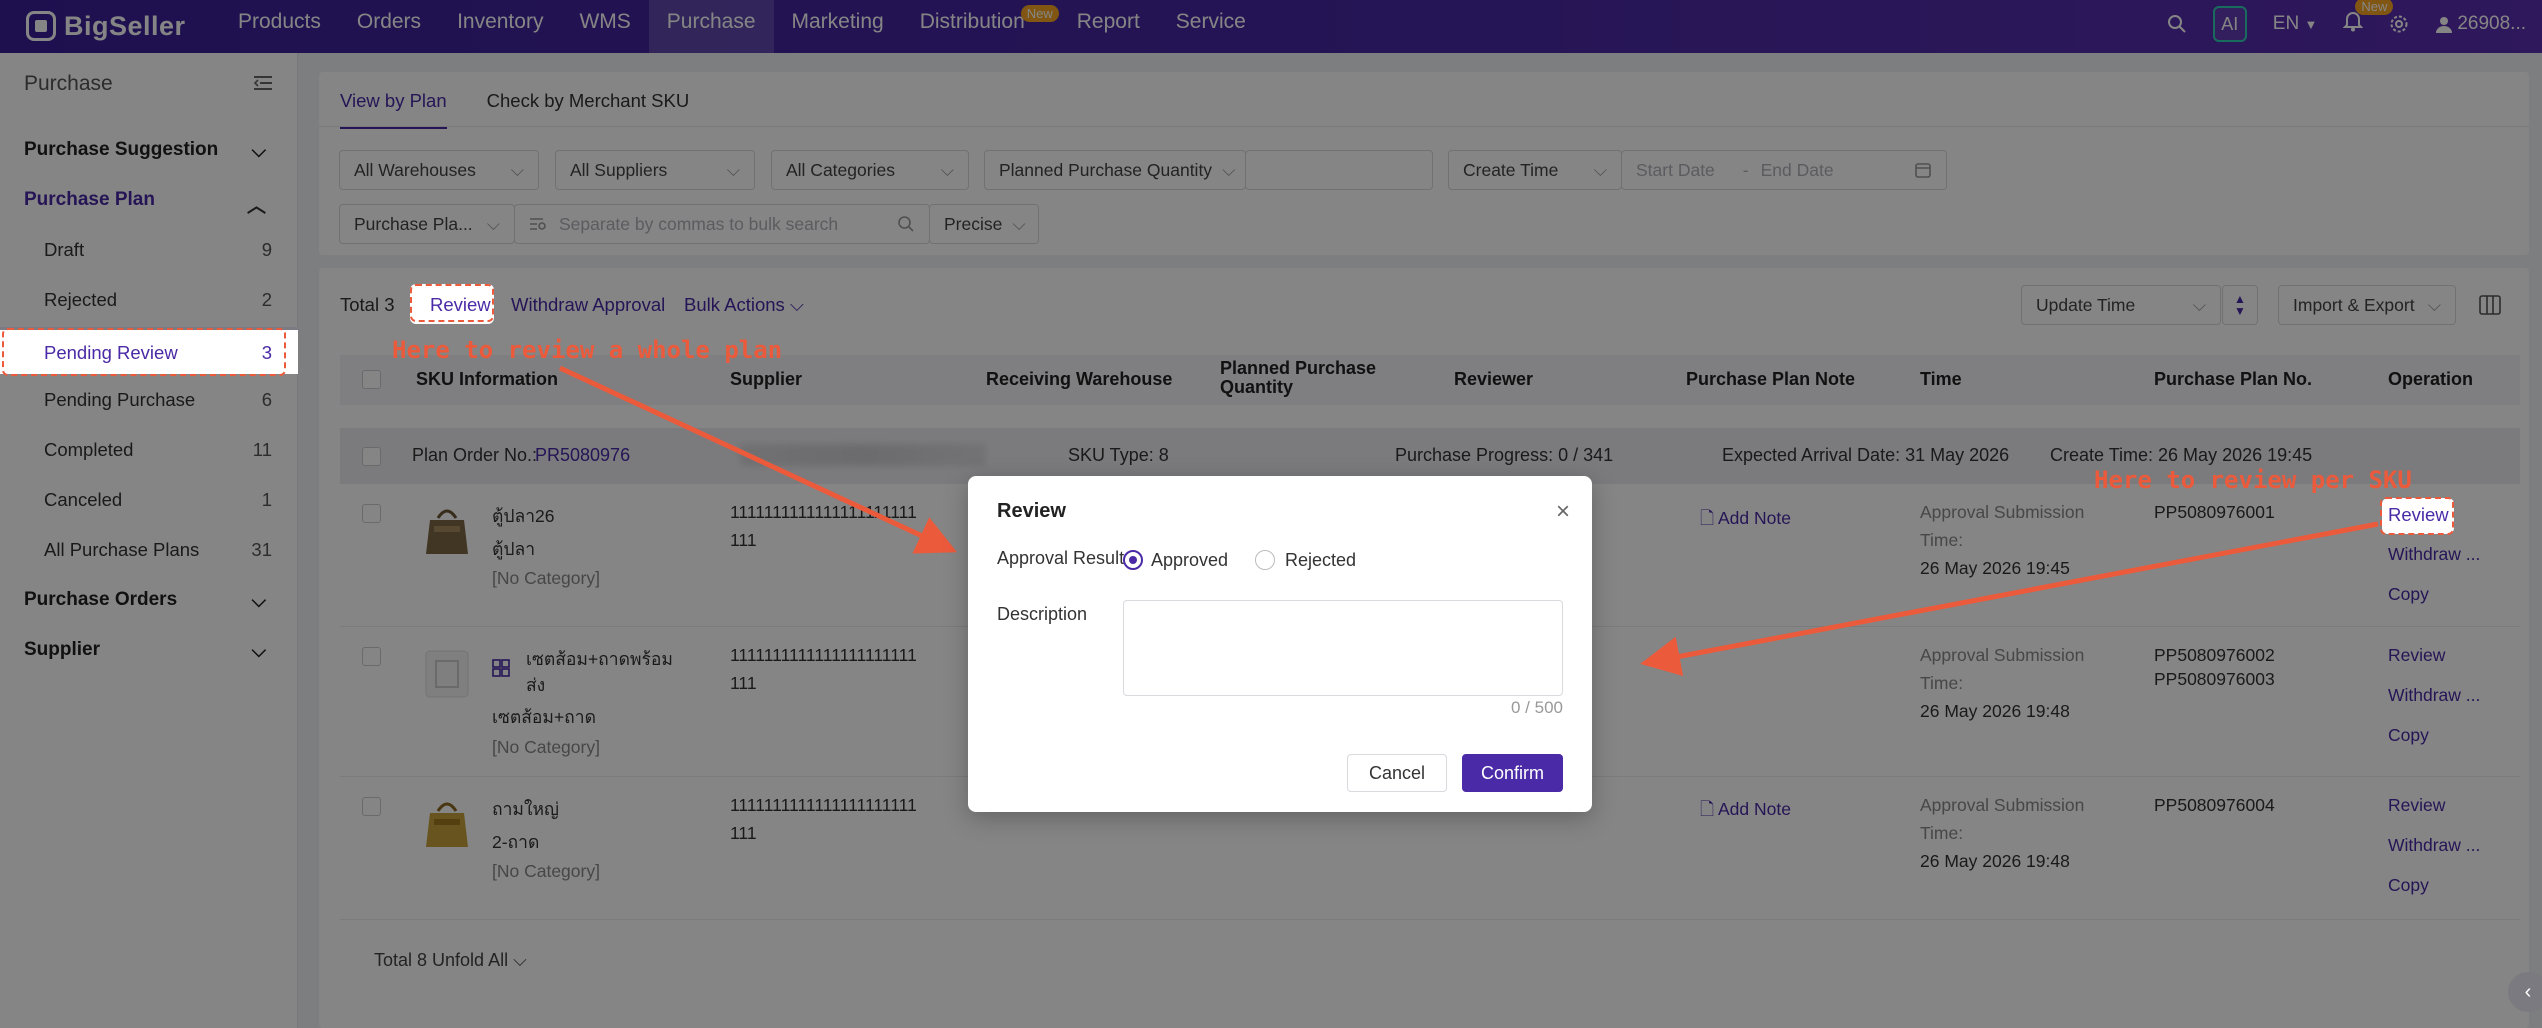 This screenshot has width=2542, height=1028. Describe the element at coordinates (758, 459) in the screenshot. I see `arrow-whole-plan` at that location.